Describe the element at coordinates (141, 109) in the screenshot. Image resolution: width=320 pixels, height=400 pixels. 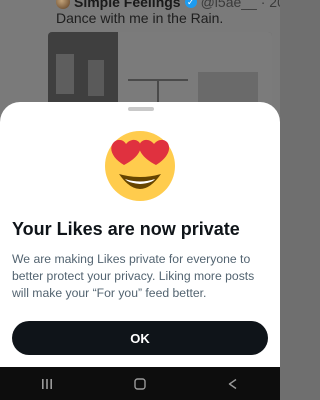
I see `drag-handle` at that location.